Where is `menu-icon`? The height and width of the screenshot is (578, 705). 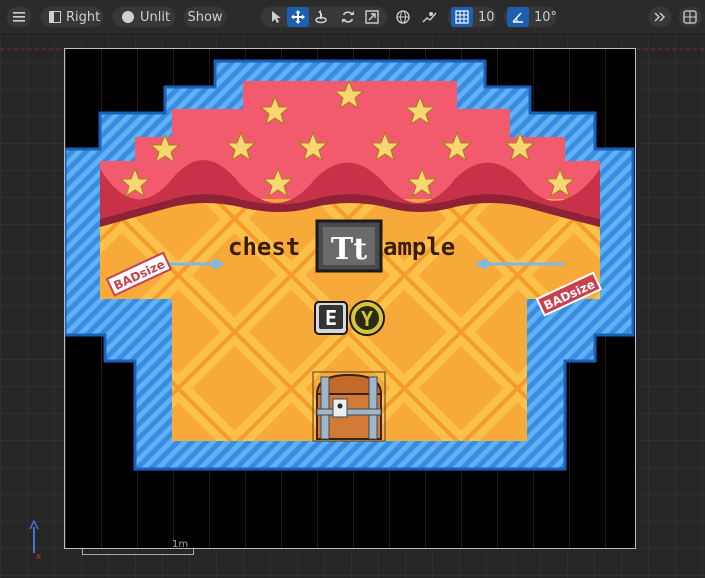
menu-icon is located at coordinates (19, 17).